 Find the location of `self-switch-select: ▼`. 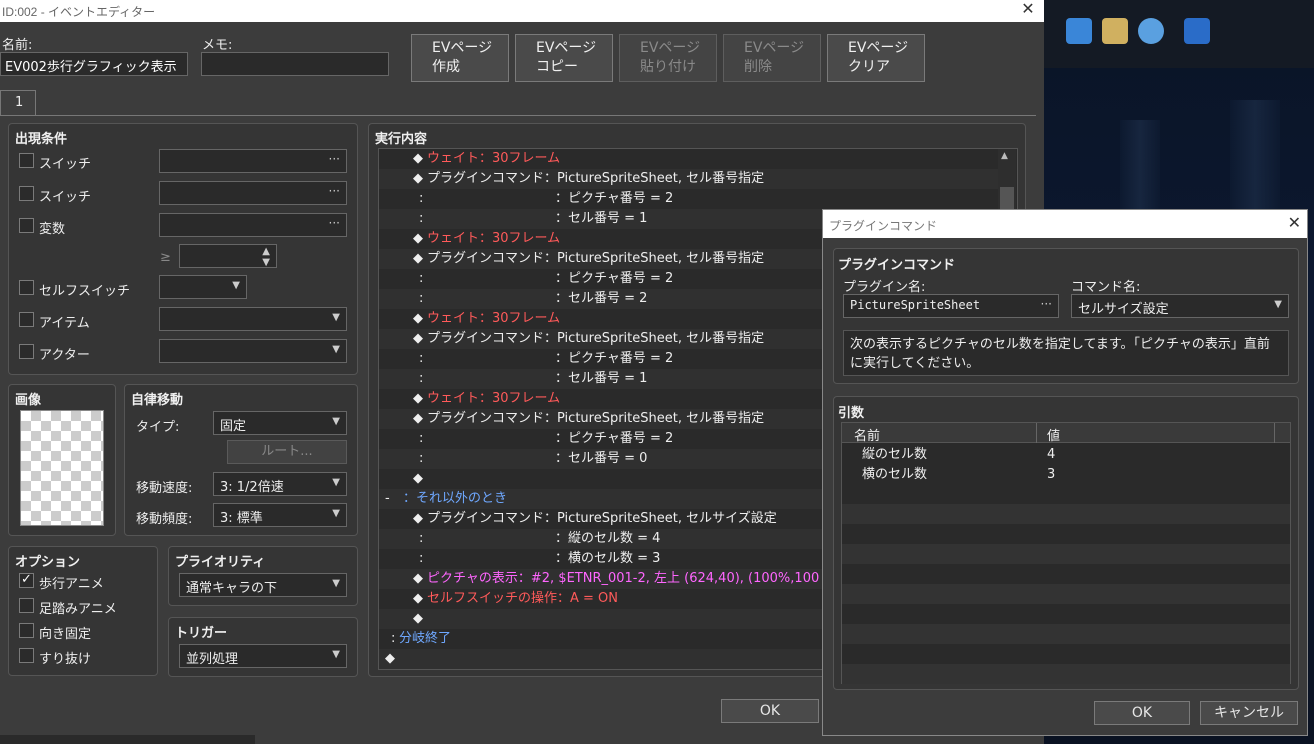

self-switch-select: ▼ is located at coordinates (203, 287).